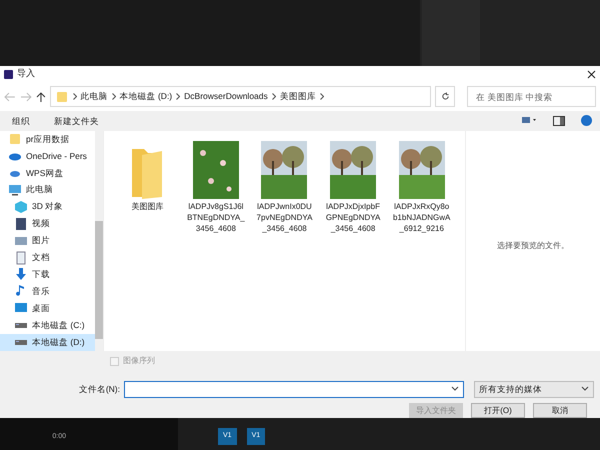  What do you see at coordinates (498, 410) in the screenshot?
I see `dialog-button: 打开(O)` at bounding box center [498, 410].